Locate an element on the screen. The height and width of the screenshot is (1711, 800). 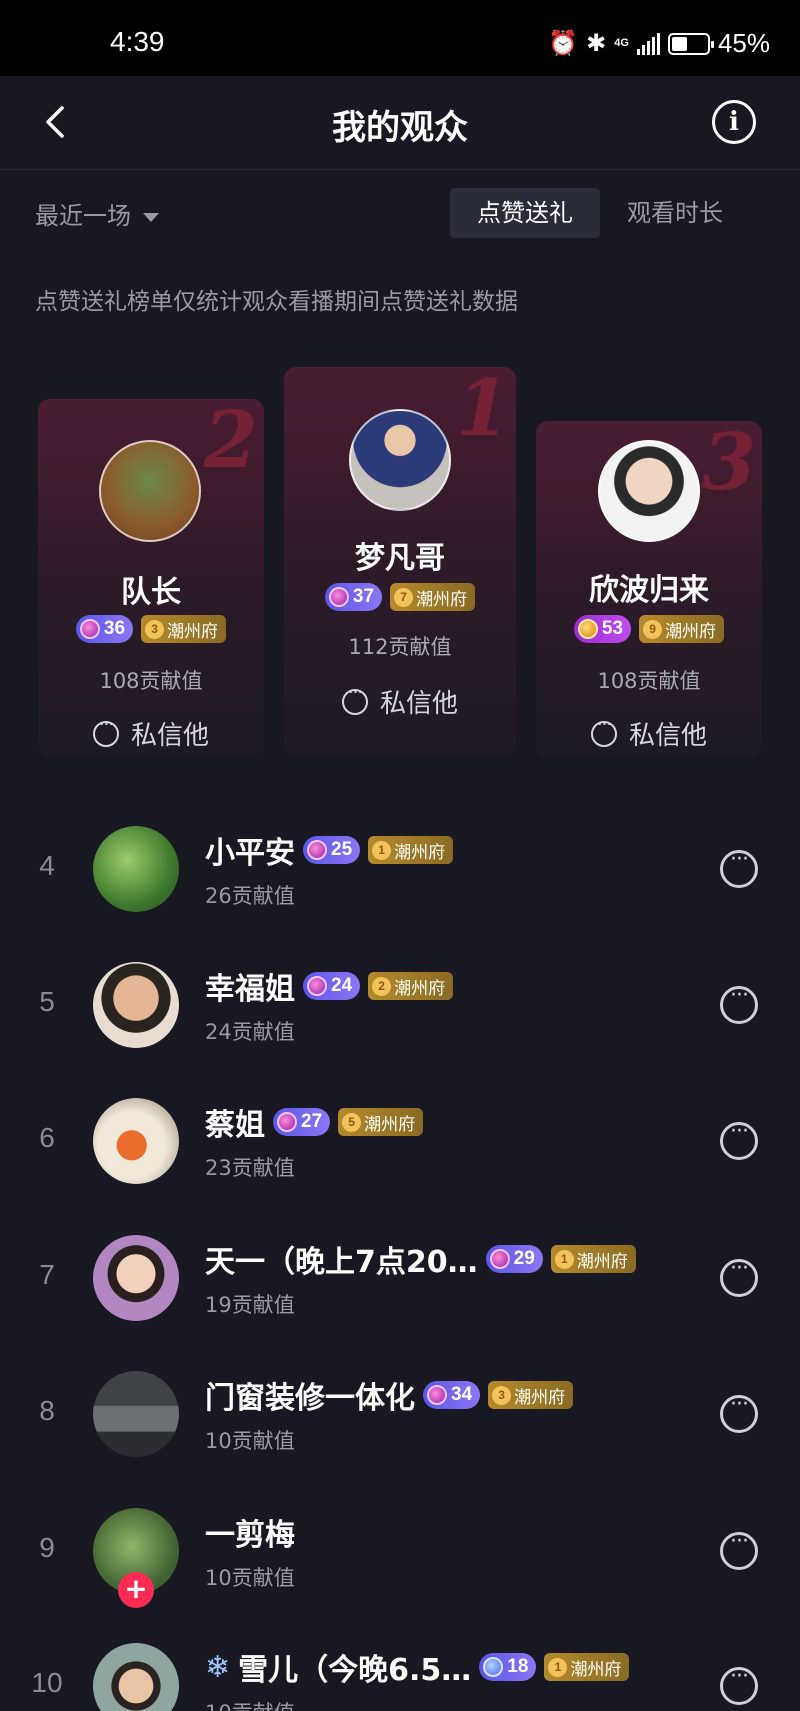
user-name: 幸福姐 is located at coordinates (250, 989).